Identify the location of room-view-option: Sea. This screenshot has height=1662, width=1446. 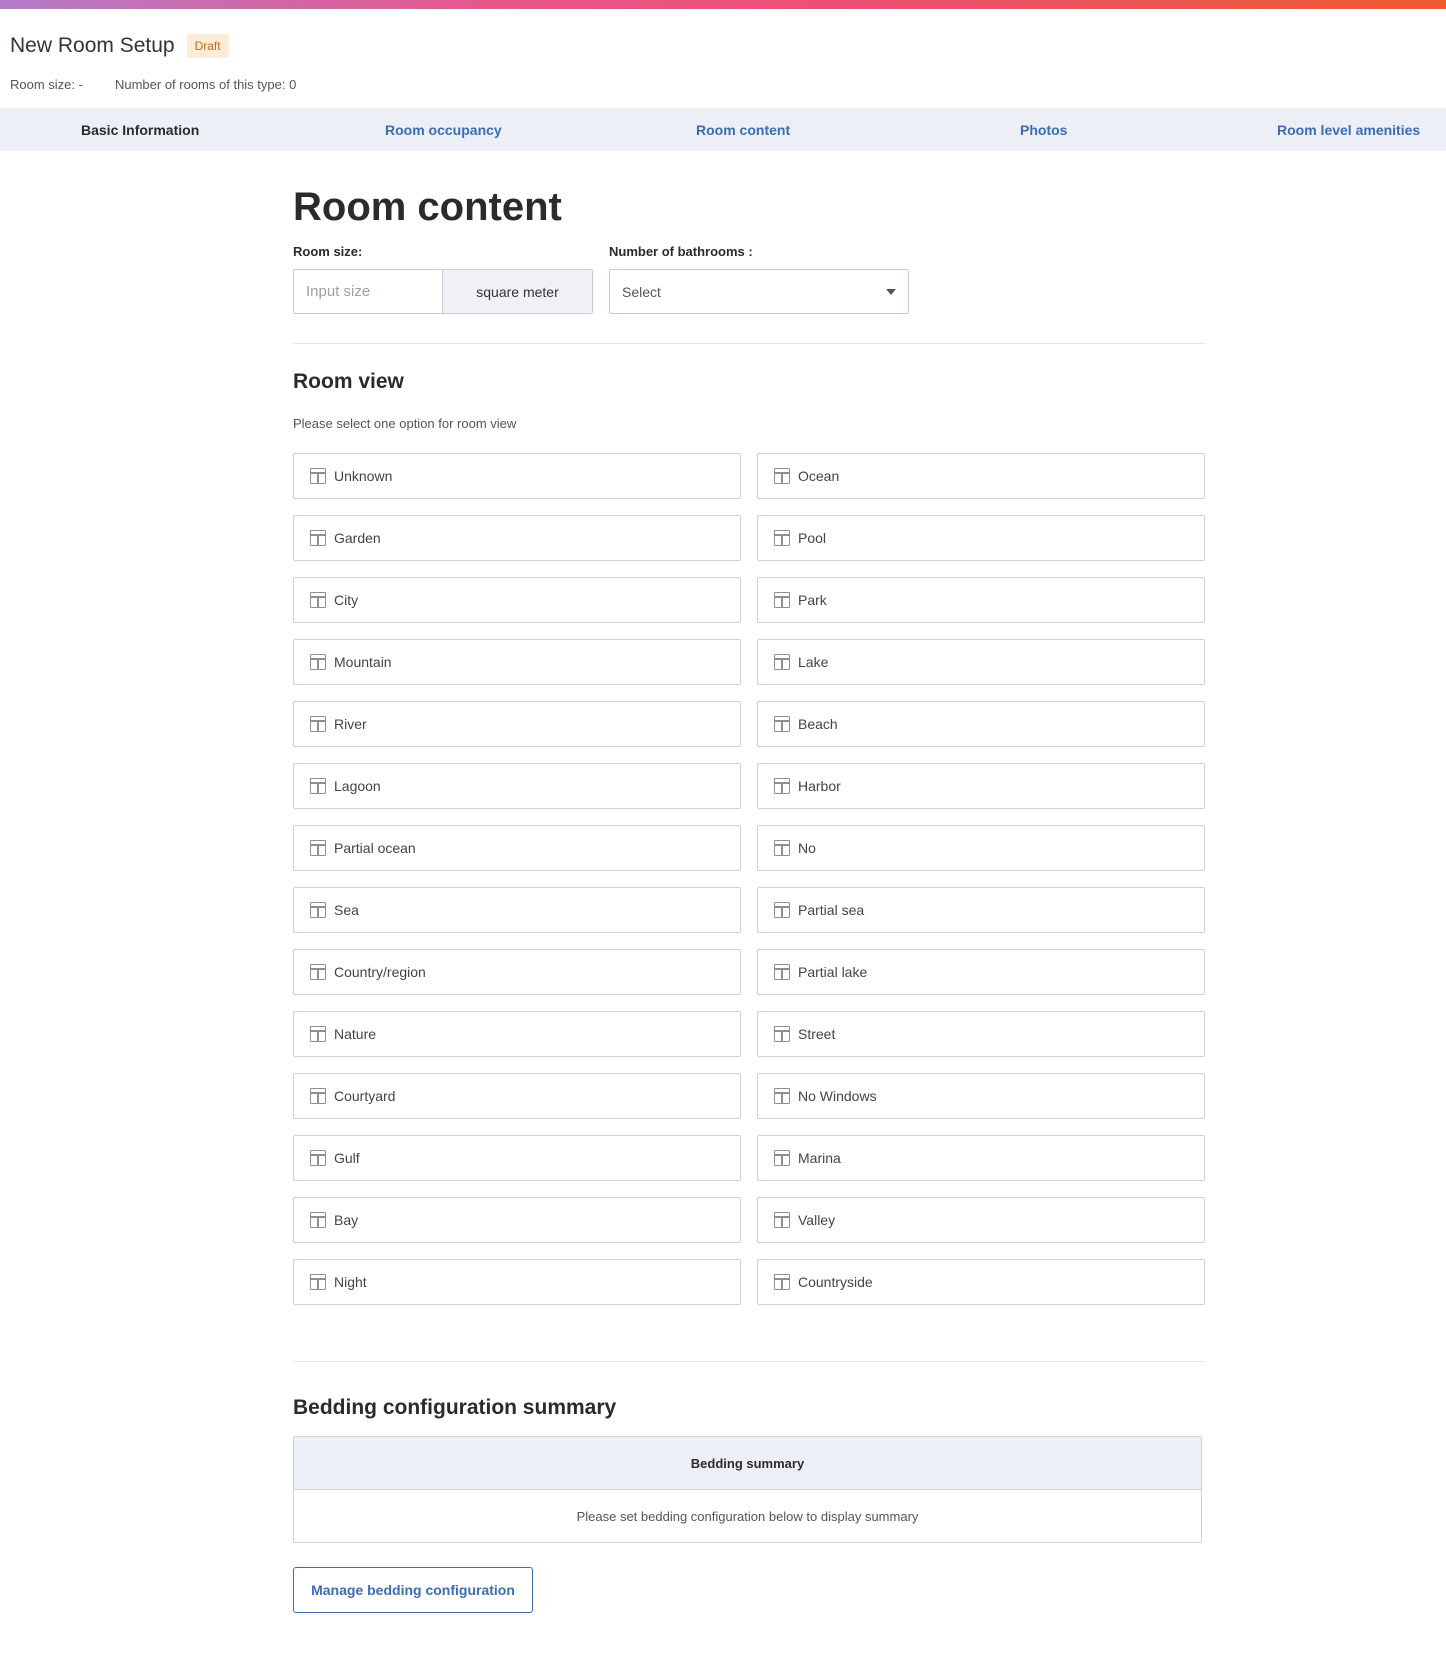
(517, 910).